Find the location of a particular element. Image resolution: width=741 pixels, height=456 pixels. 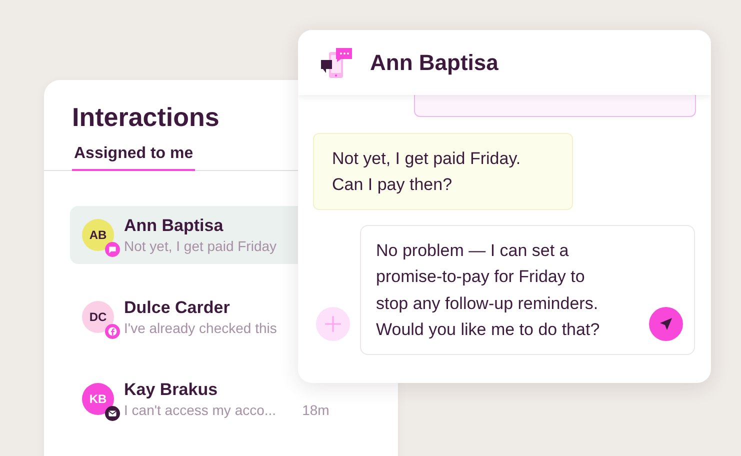

list-title: Interactions is located at coordinates (146, 117).